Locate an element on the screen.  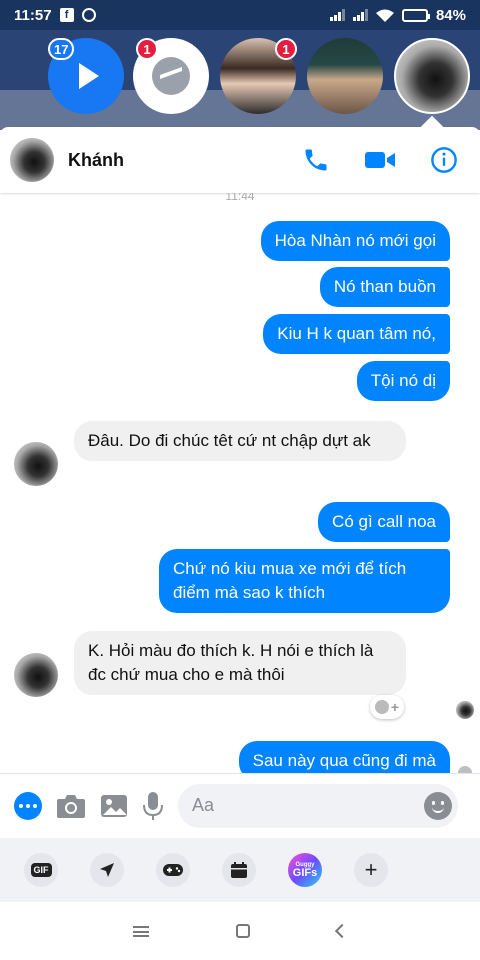
camera-icon is located at coordinates (71, 806).